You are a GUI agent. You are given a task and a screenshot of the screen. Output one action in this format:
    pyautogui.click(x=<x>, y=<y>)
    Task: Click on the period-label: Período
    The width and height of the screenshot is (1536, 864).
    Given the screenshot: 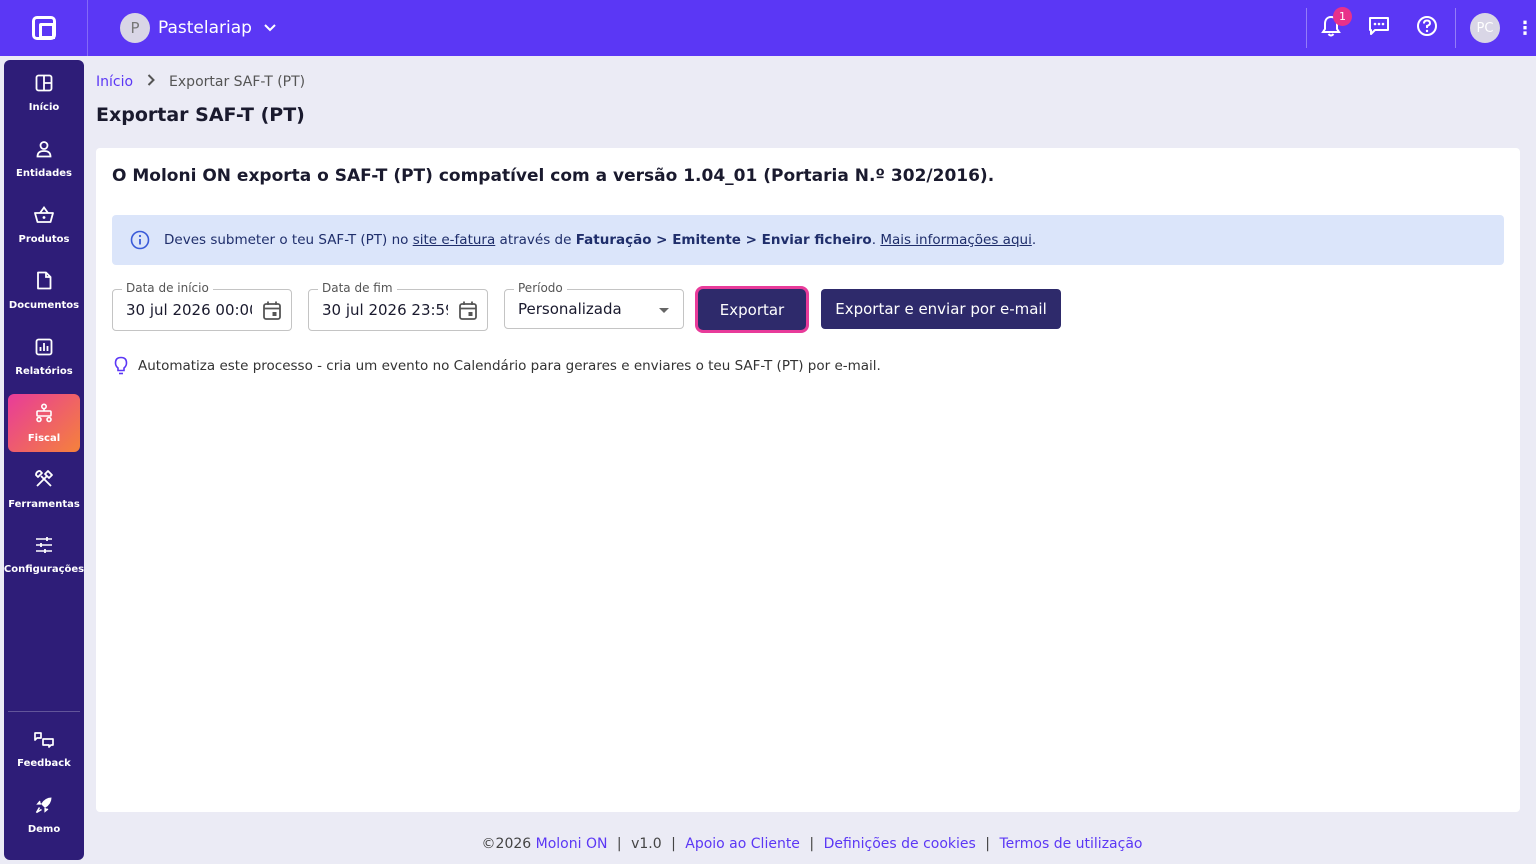 What is the action you would take?
    pyautogui.click(x=540, y=288)
    